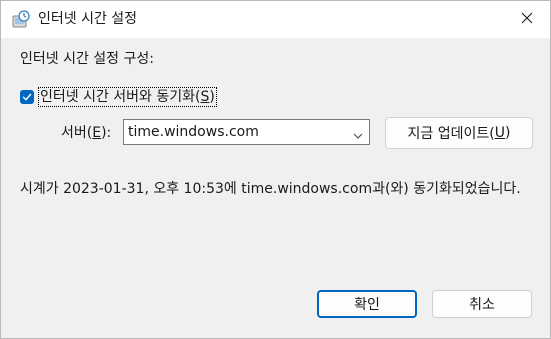  I want to click on chevron-down-icon, so click(358, 133).